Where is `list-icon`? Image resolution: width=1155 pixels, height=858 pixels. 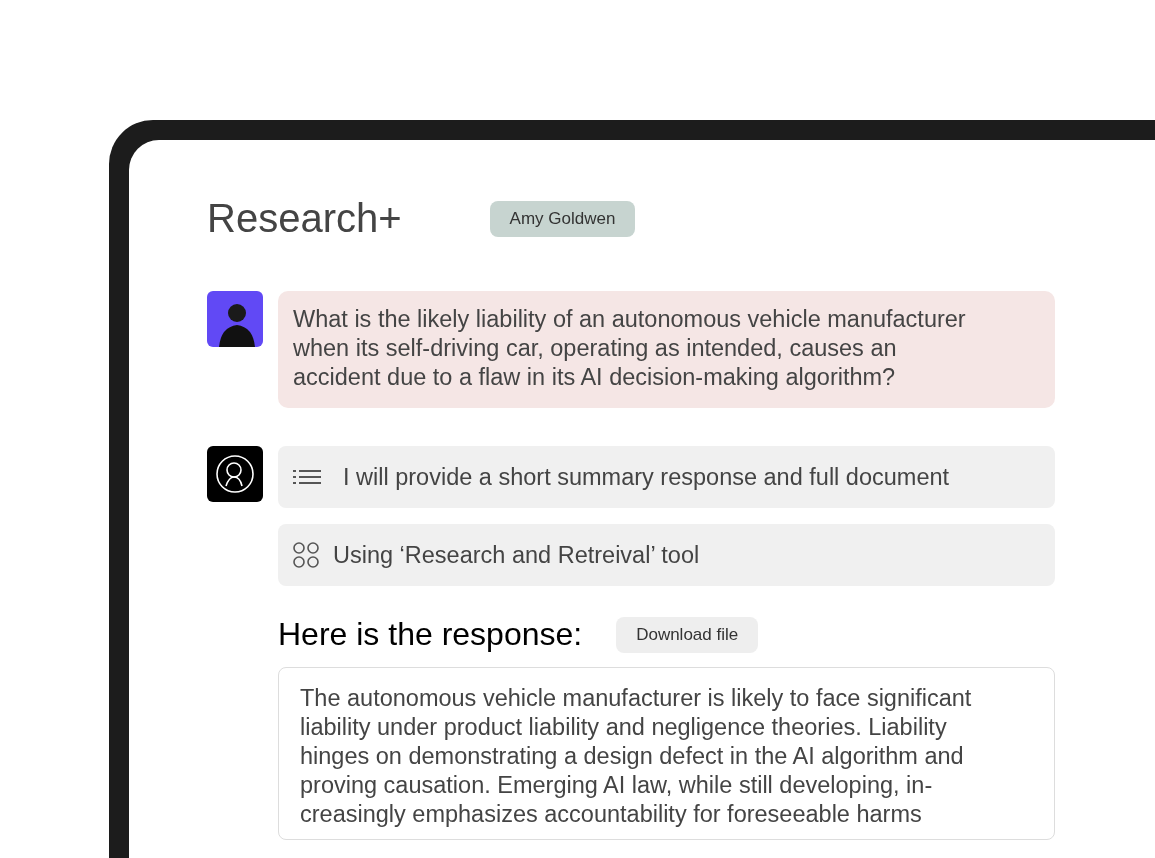
list-icon is located at coordinates (307, 477).